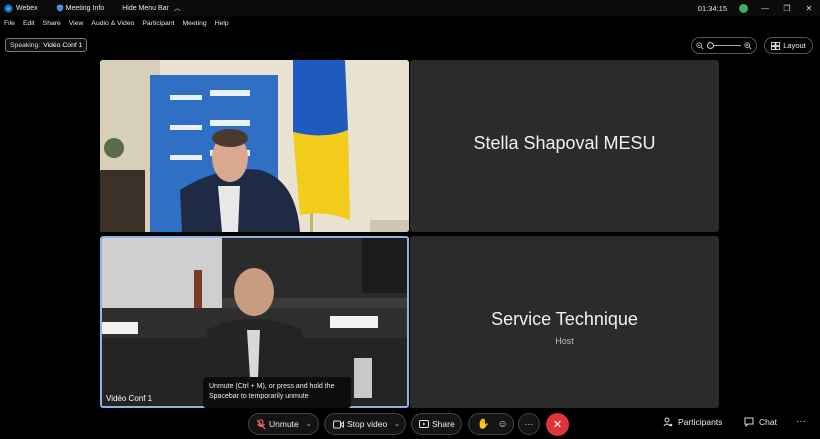 The width and height of the screenshot is (820, 439). What do you see at coordinates (424, 423) in the screenshot?
I see `share-screen-icon` at bounding box center [424, 423].